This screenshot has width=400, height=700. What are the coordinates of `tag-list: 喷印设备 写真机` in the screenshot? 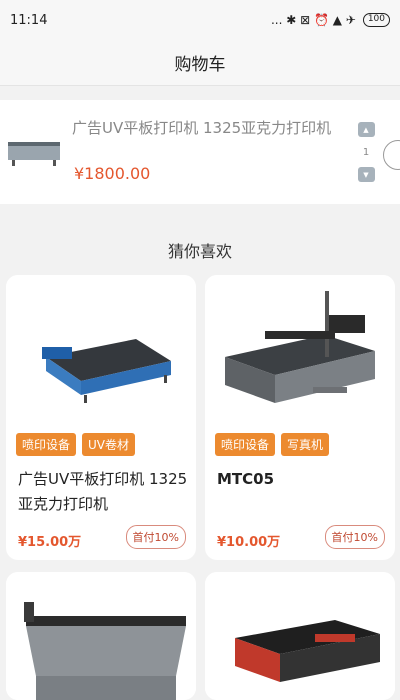 It's located at (272, 444).